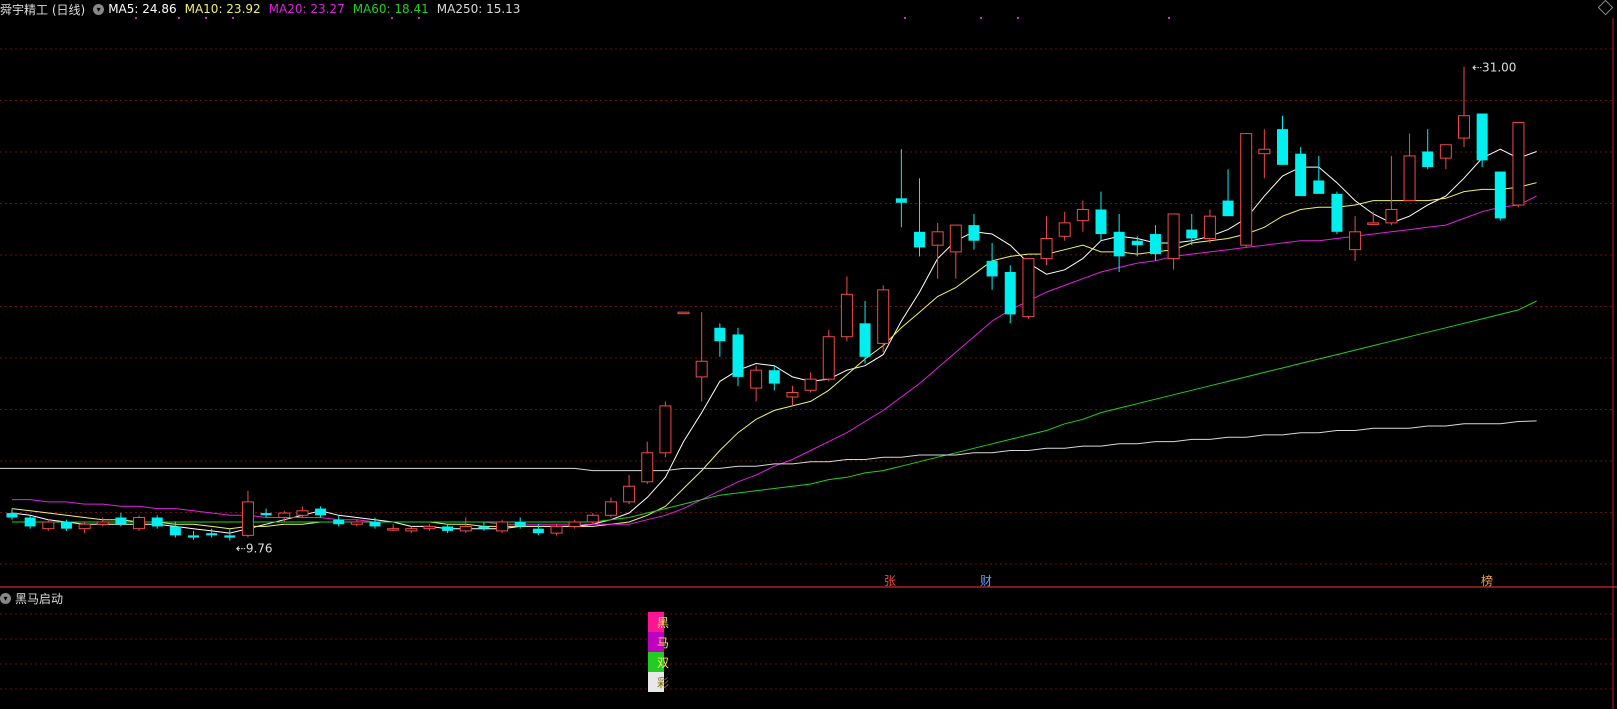 Image resolution: width=1617 pixels, height=709 pixels. What do you see at coordinates (142, 9) in the screenshot?
I see `ma5-legend: MA5: 24.86` at bounding box center [142, 9].